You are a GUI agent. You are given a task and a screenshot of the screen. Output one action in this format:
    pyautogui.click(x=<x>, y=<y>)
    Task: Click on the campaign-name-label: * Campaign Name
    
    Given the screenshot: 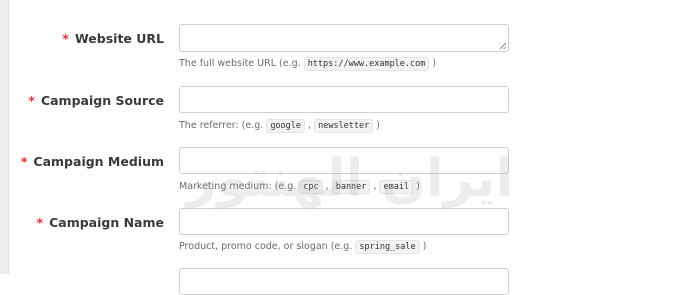 What is the action you would take?
    pyautogui.click(x=100, y=222)
    